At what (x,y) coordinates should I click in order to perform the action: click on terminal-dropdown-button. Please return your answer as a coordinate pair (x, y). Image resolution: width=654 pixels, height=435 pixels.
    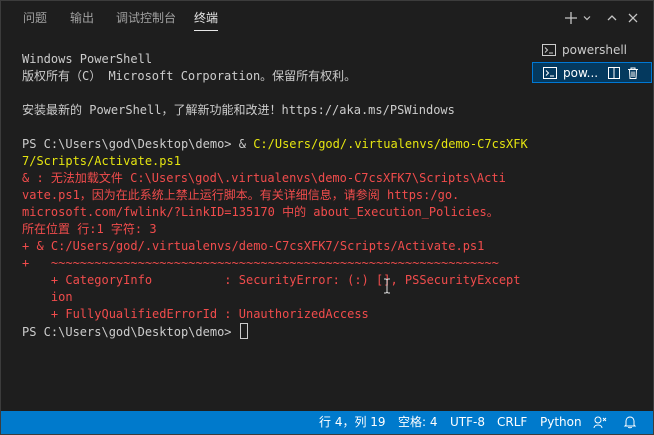
    Looking at the image, I should click on (587, 18).